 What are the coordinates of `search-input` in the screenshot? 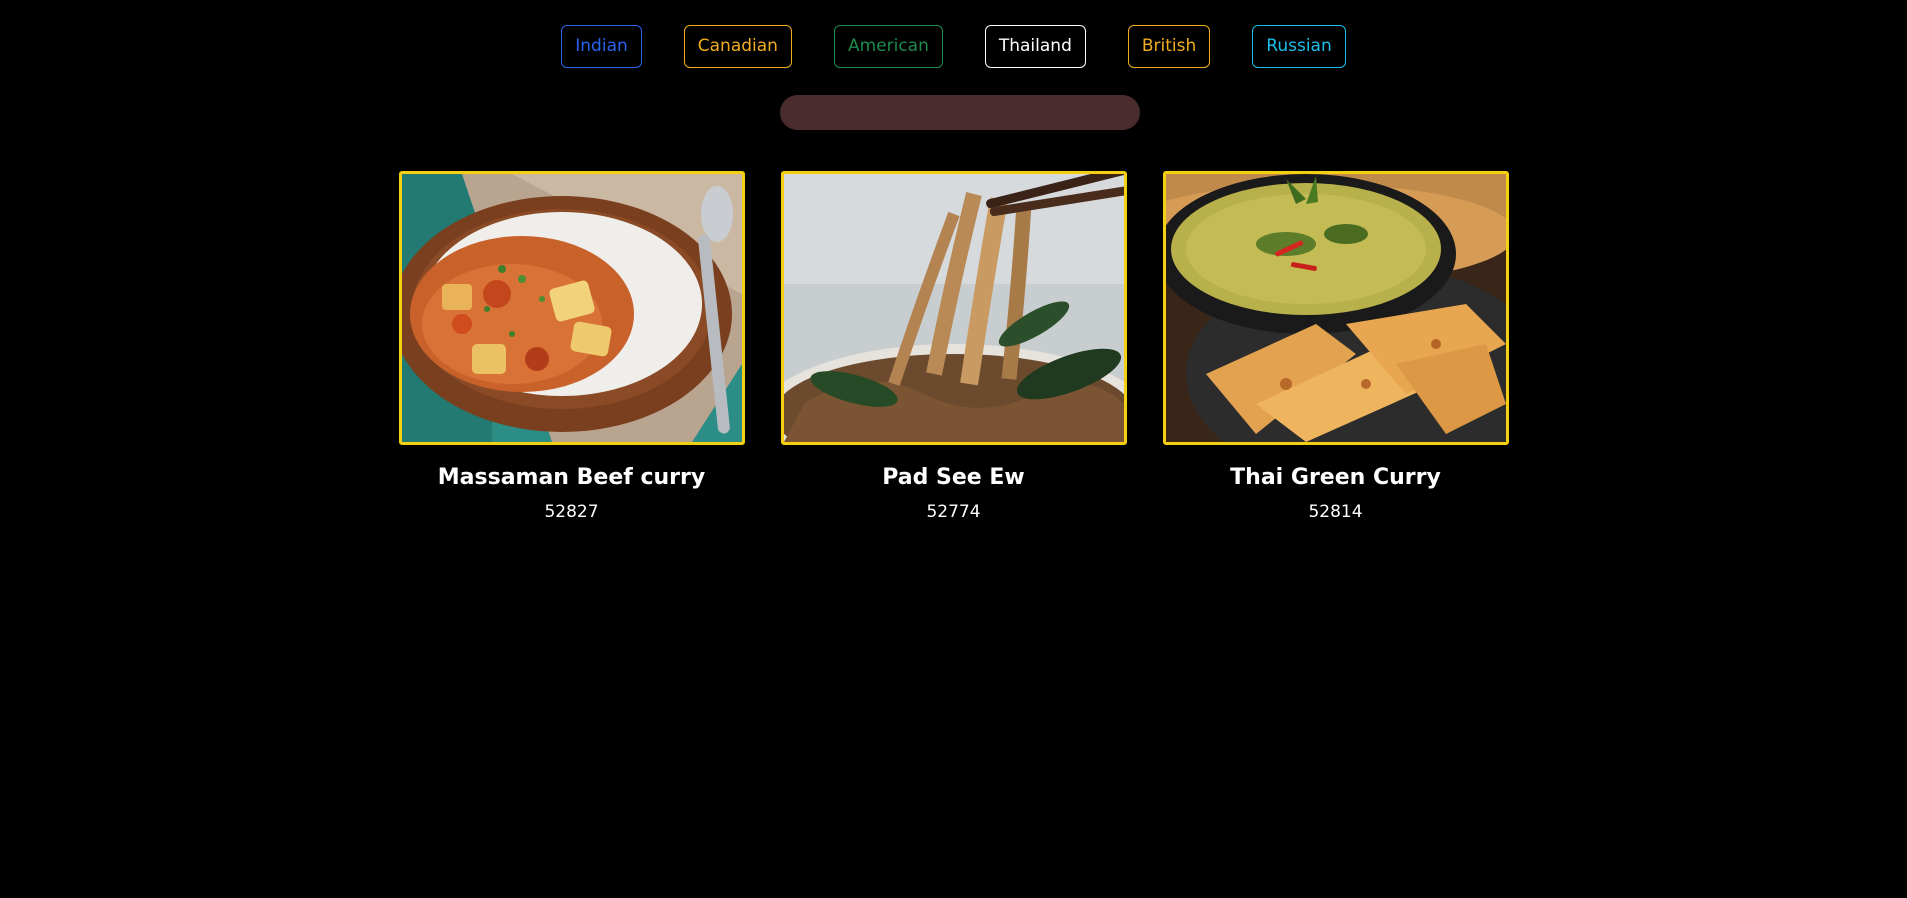 It's located at (960, 112).